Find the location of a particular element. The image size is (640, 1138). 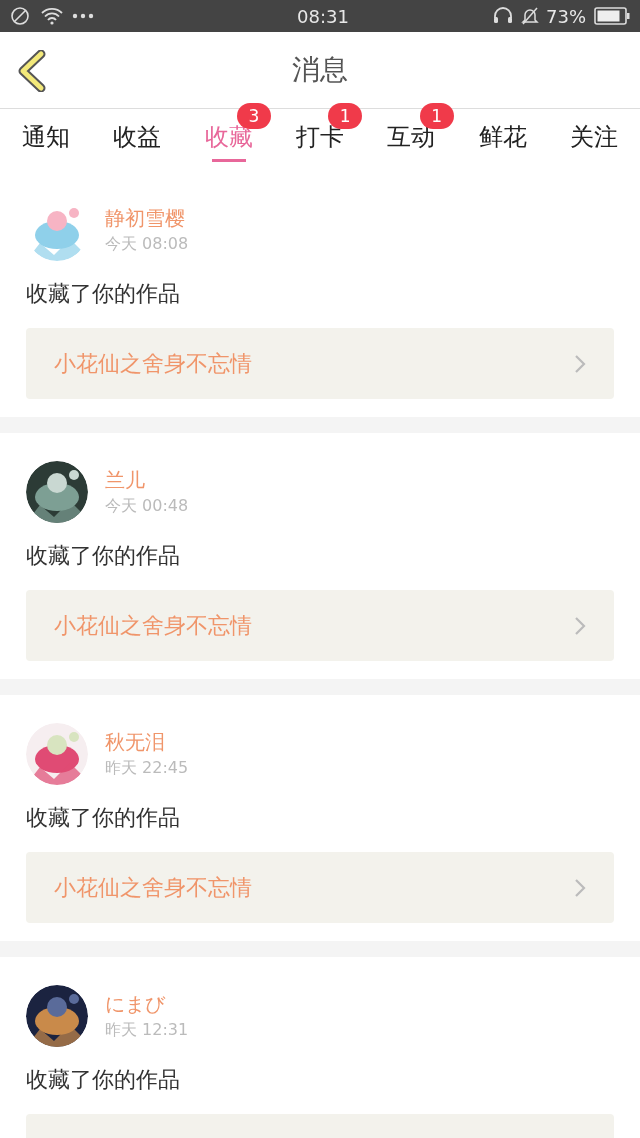

clock: 08:31 is located at coordinates (323, 16).